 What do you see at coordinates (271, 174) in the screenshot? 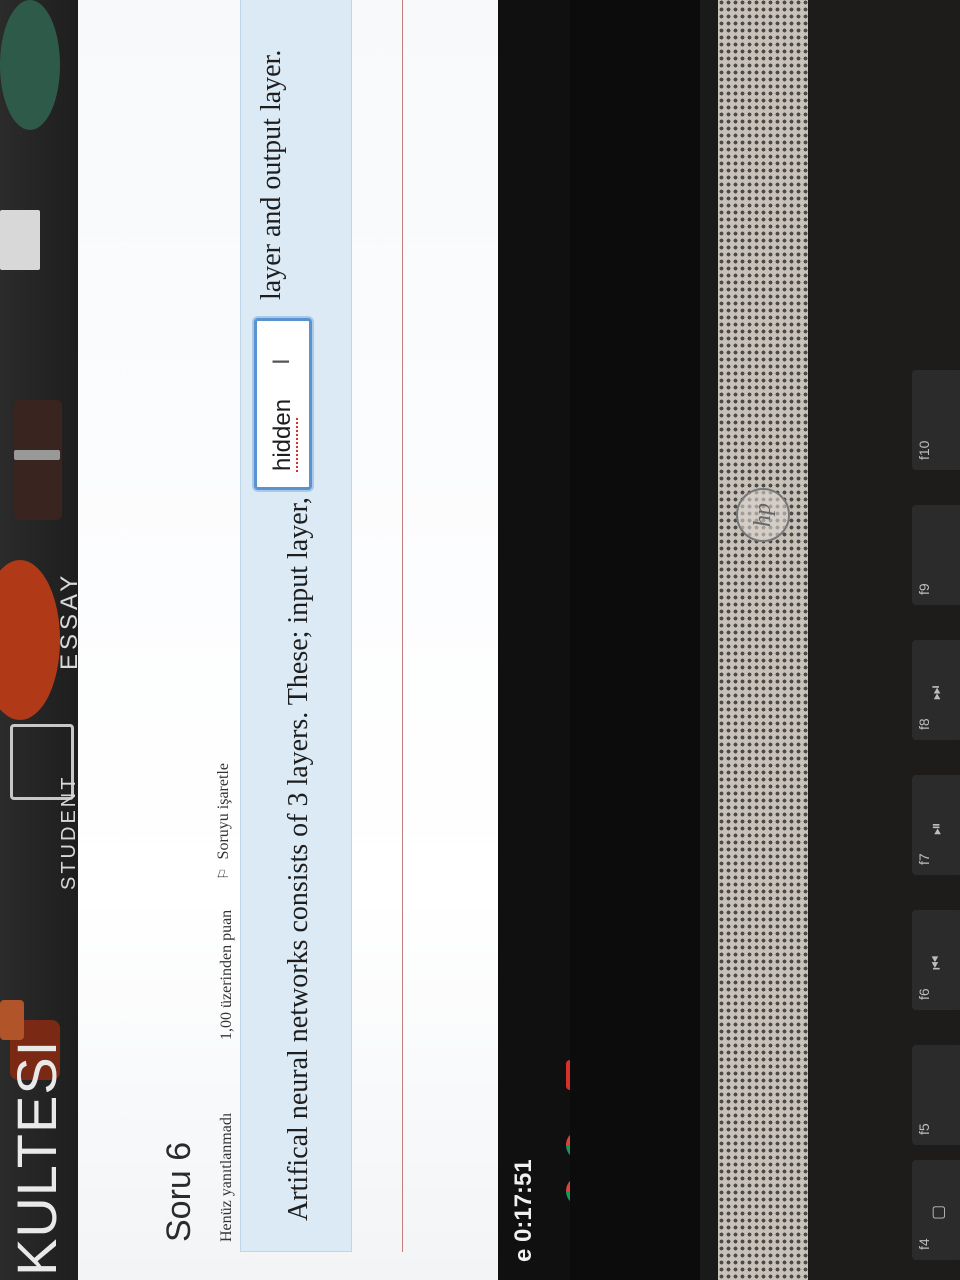
I see `question-text-after: layer and output layer.` at bounding box center [271, 174].